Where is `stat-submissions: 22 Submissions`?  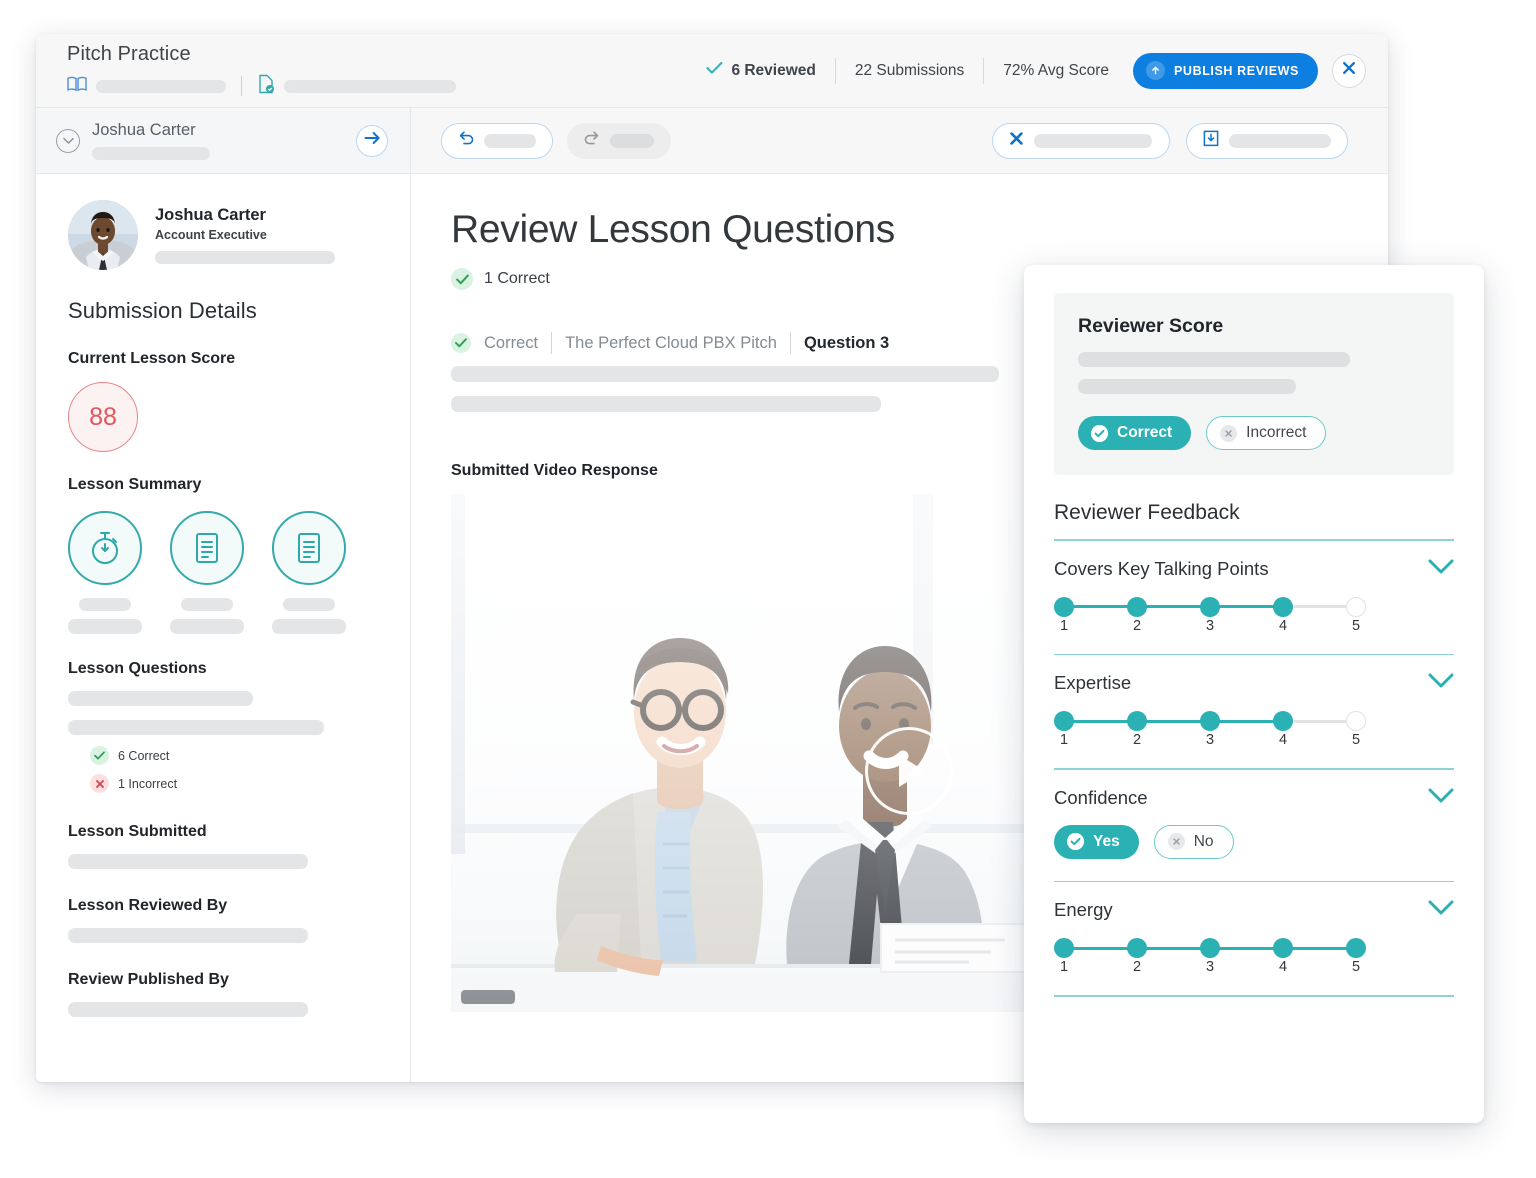 stat-submissions: 22 Submissions is located at coordinates (909, 70).